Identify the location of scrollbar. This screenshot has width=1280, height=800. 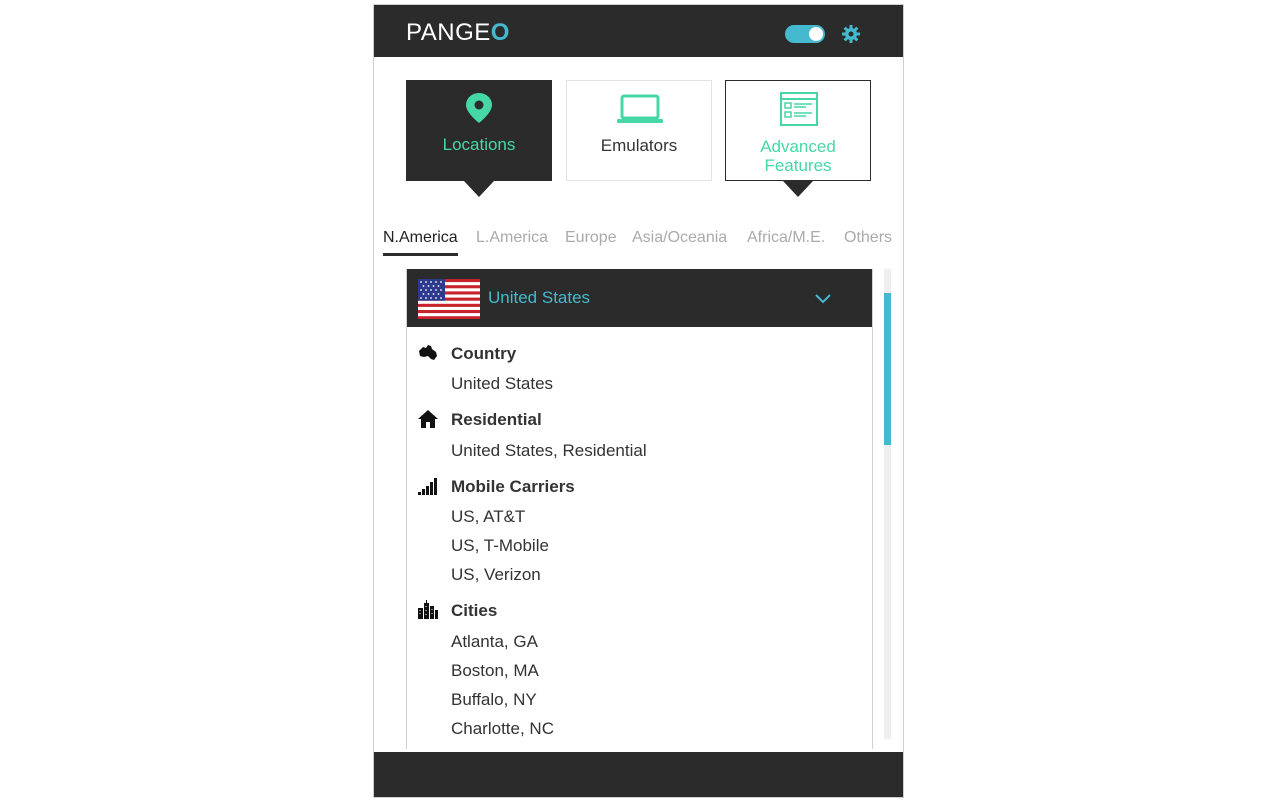
(887, 504).